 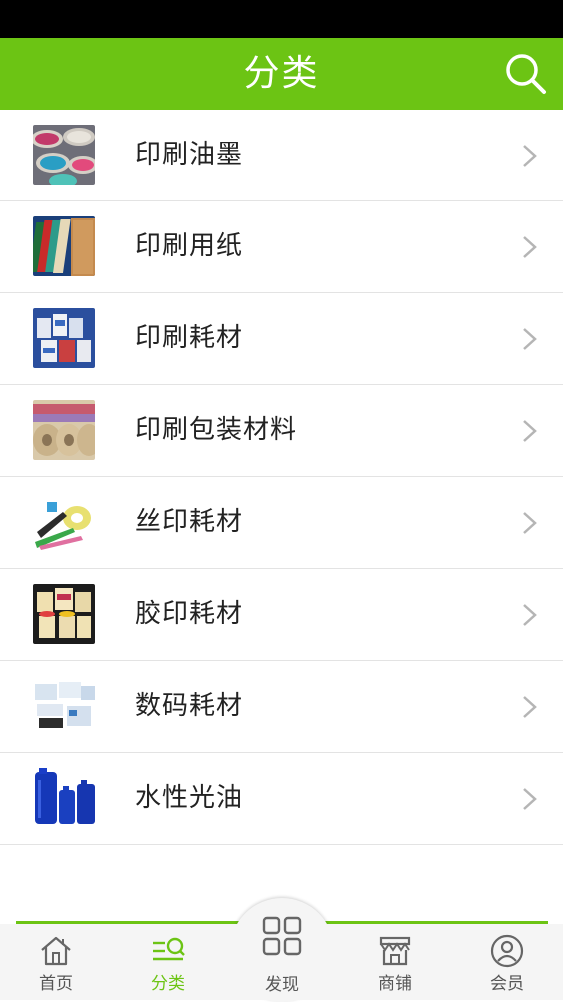 What do you see at coordinates (189, 522) in the screenshot?
I see `category-label: 丝印耗材` at bounding box center [189, 522].